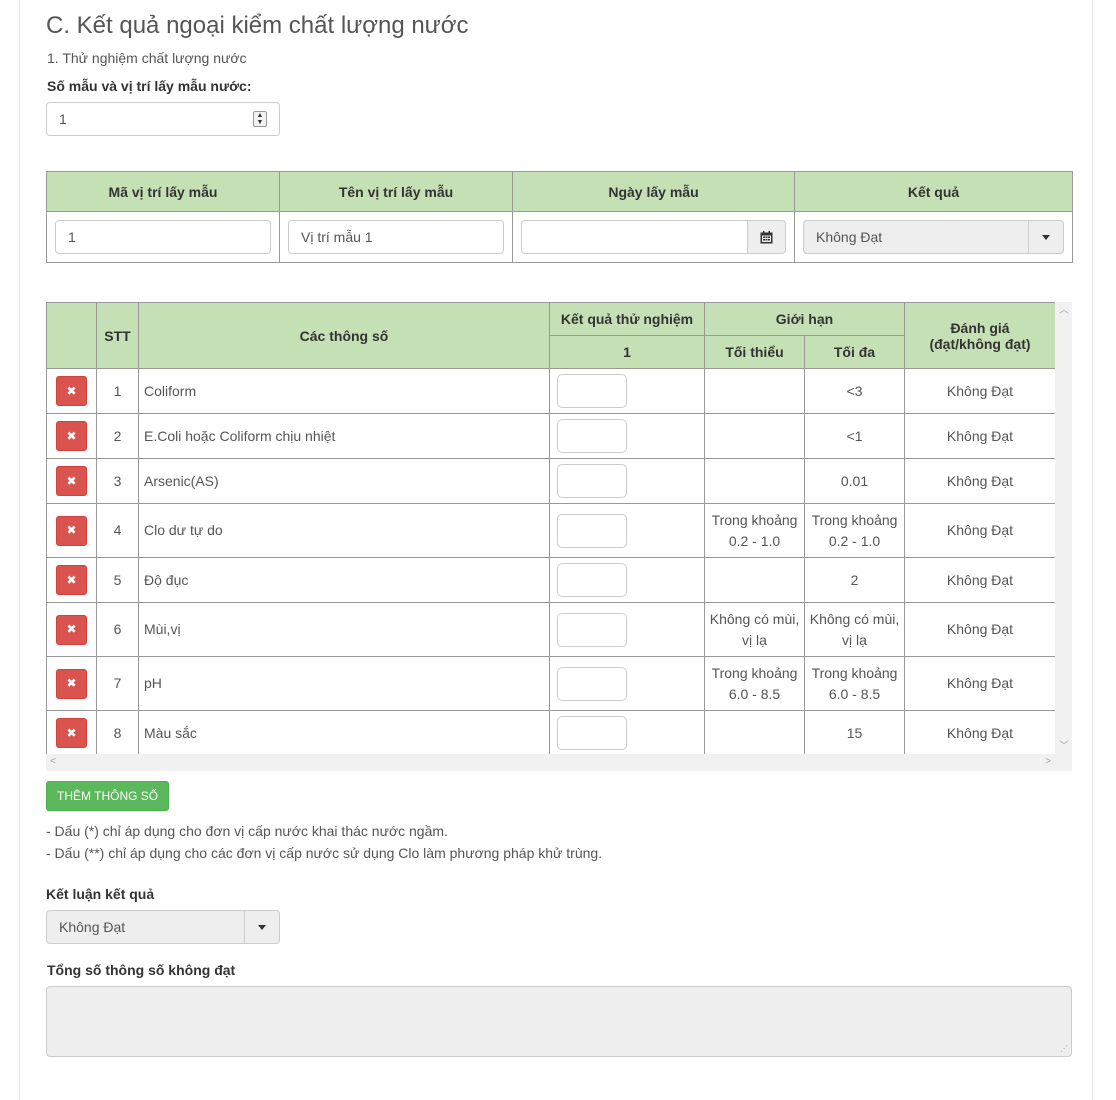 Image resolution: width=1116 pixels, height=1100 pixels. What do you see at coordinates (147, 58) in the screenshot?
I see `section-subtitle: 1. Thử nghiệm chất lượng nước` at bounding box center [147, 58].